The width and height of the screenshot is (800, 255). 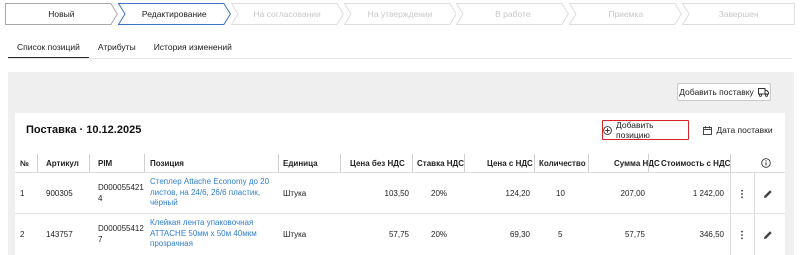 What do you see at coordinates (61, 14) in the screenshot?
I see `stage-new: Новый` at bounding box center [61, 14].